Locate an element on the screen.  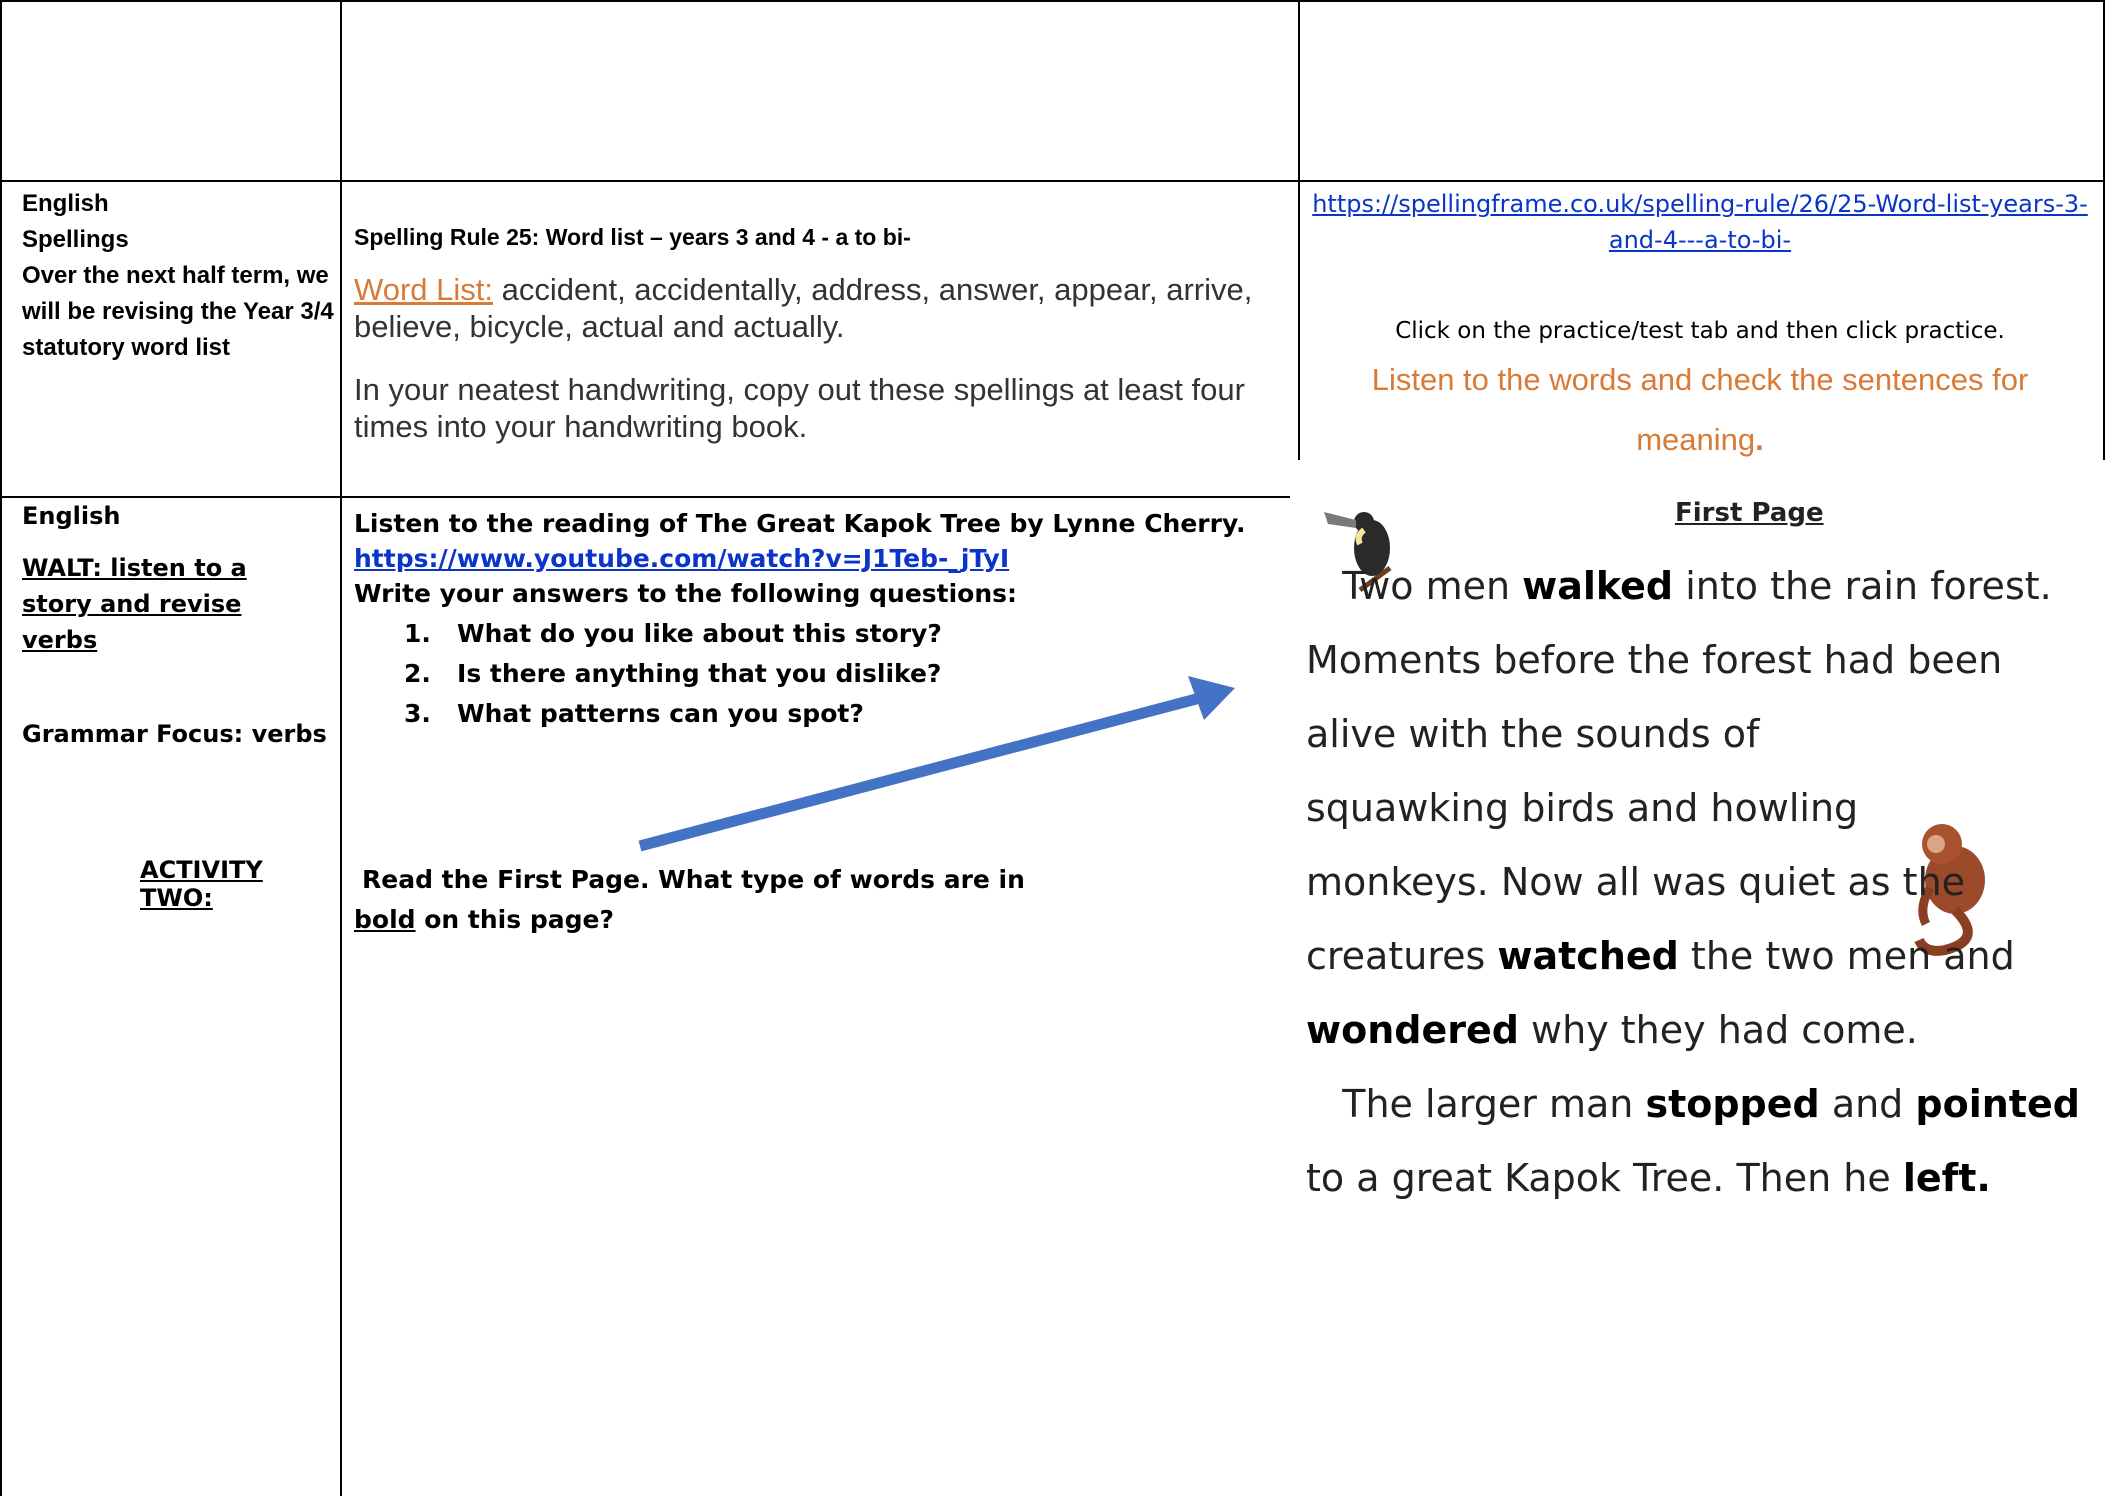
listen-punct: . is located at coordinates (1759, 439).